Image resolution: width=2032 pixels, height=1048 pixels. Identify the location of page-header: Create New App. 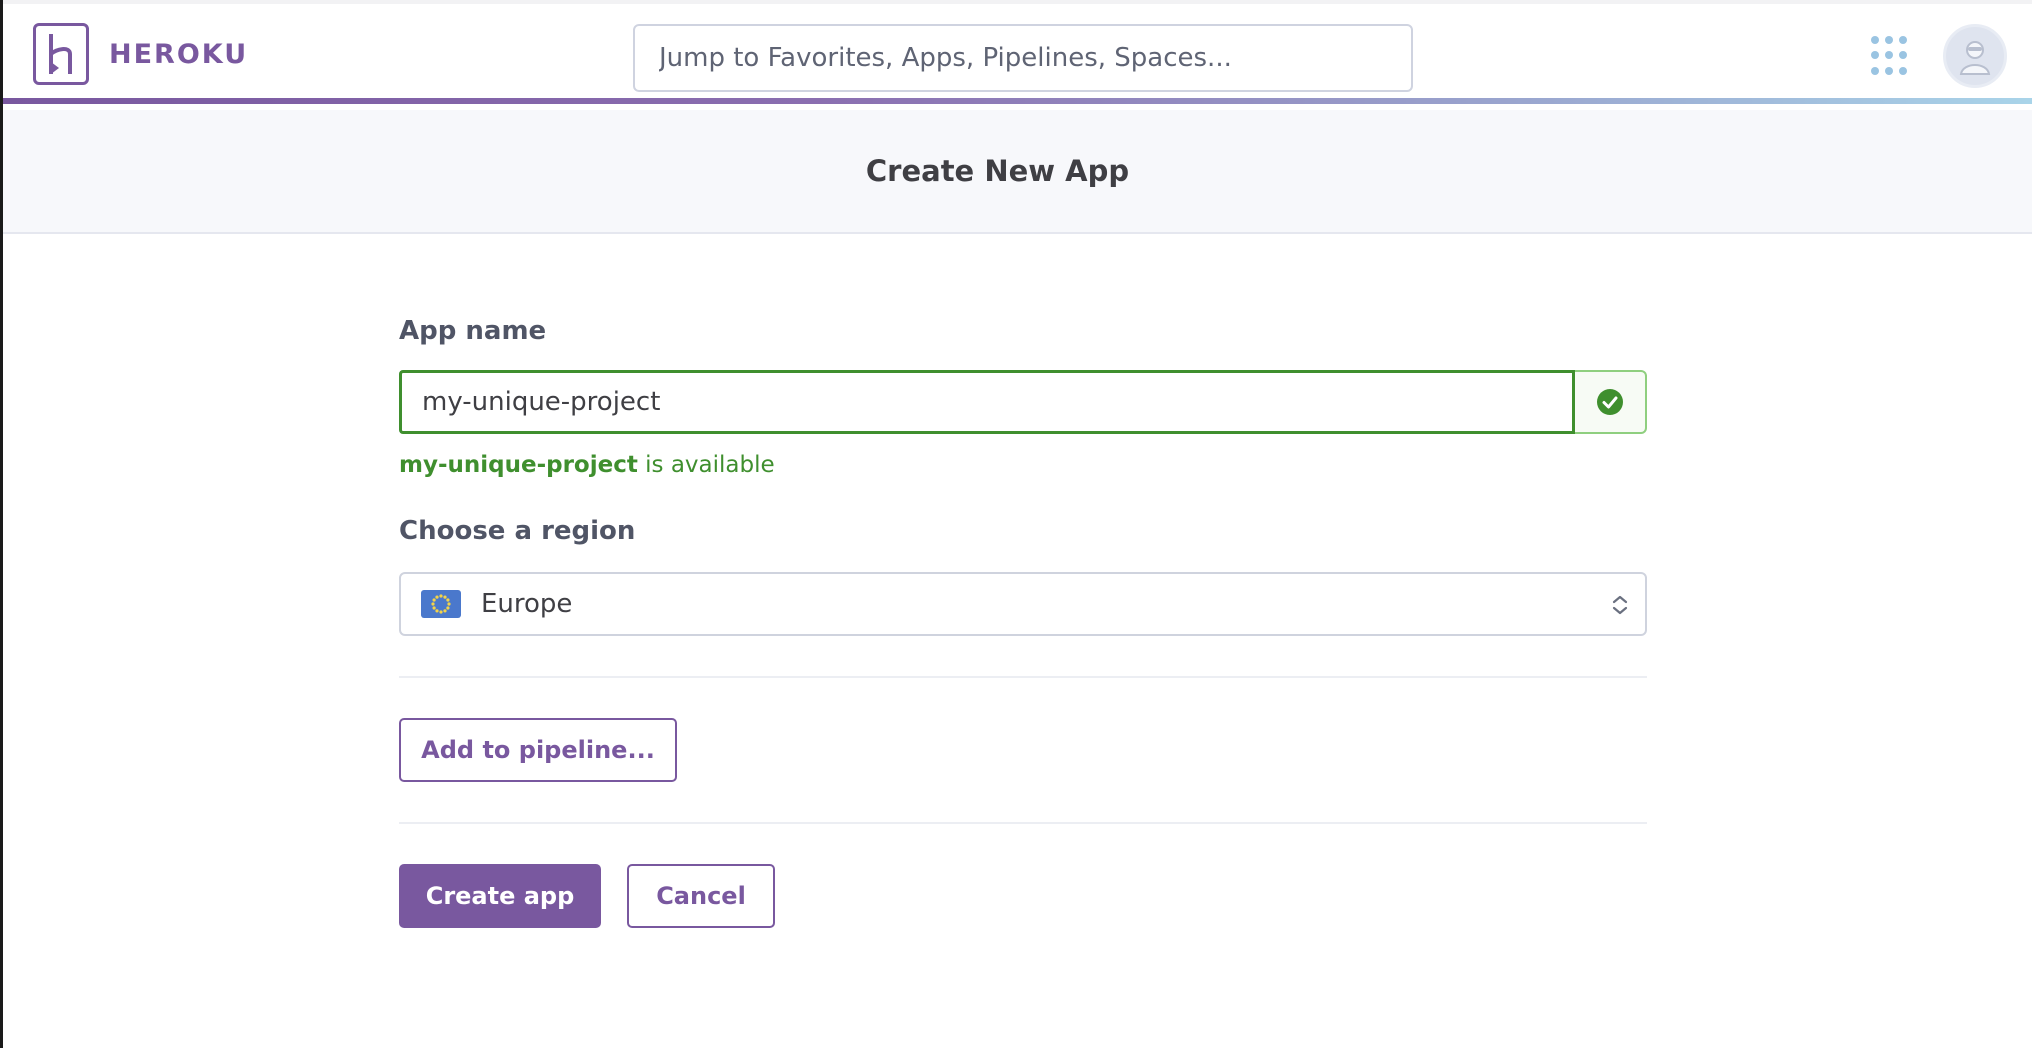
(1017, 172).